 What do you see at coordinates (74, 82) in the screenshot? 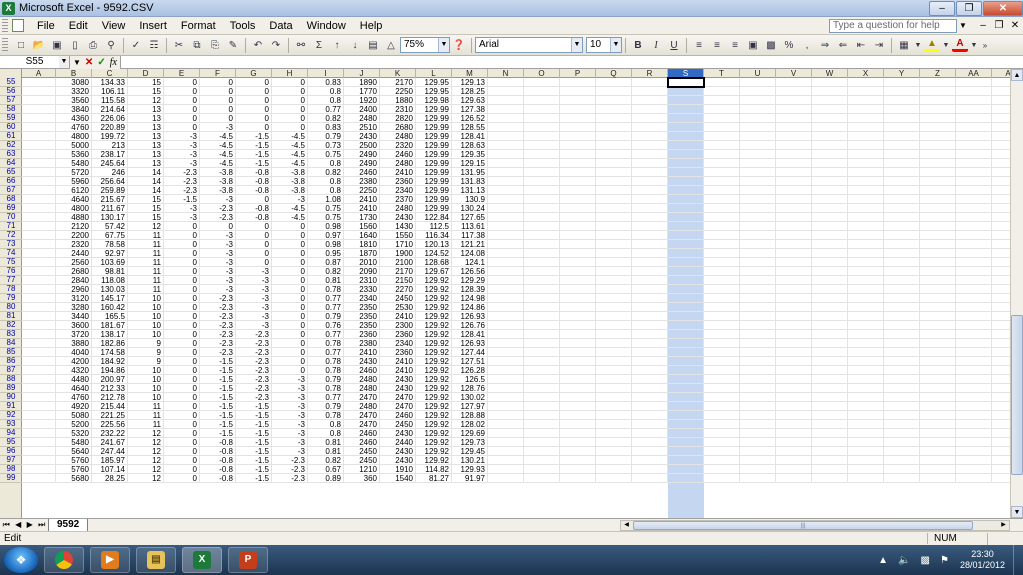
I see `cell: 3080` at bounding box center [74, 82].